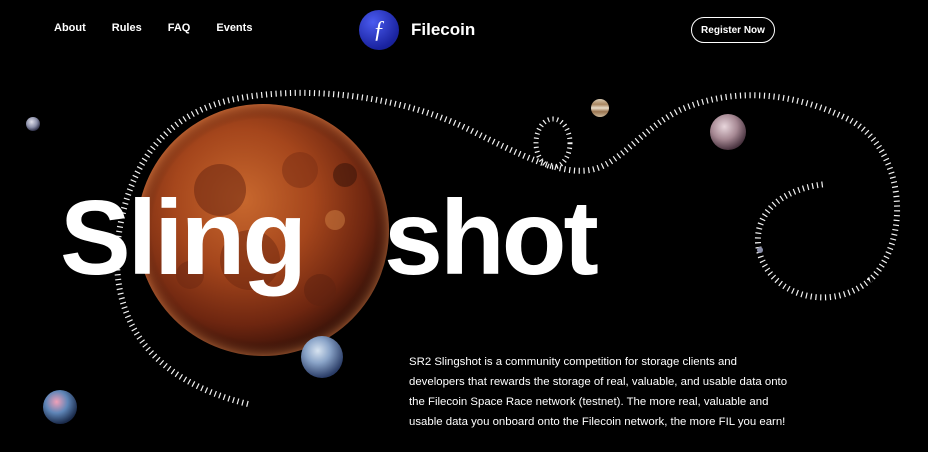  What do you see at coordinates (553, 143) in the screenshot?
I see `orbit-loop` at bounding box center [553, 143].